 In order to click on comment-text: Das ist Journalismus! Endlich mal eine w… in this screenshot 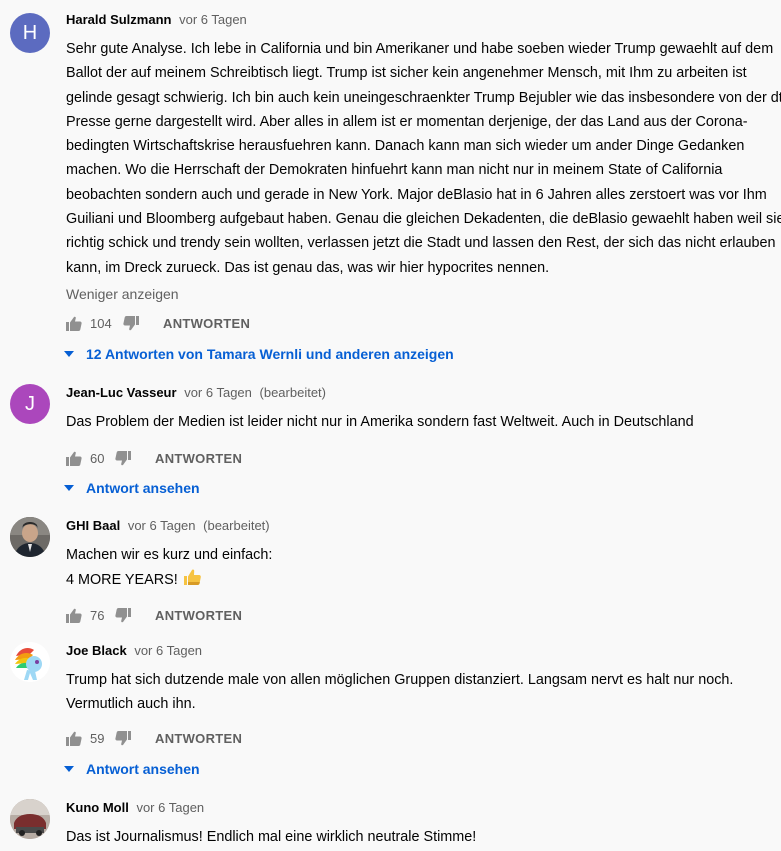, I will do `click(416, 837)`.